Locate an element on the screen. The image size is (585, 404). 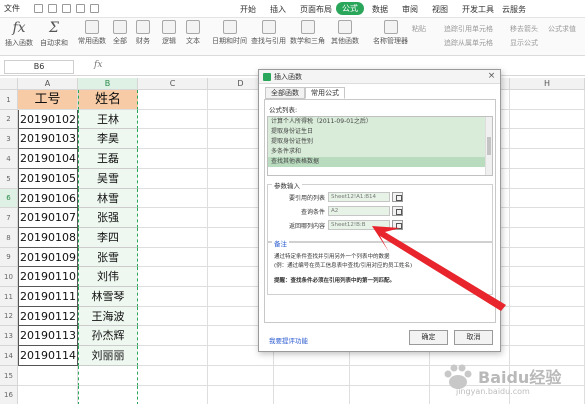
red-arrow-icon is located at coordinates (439, 268).